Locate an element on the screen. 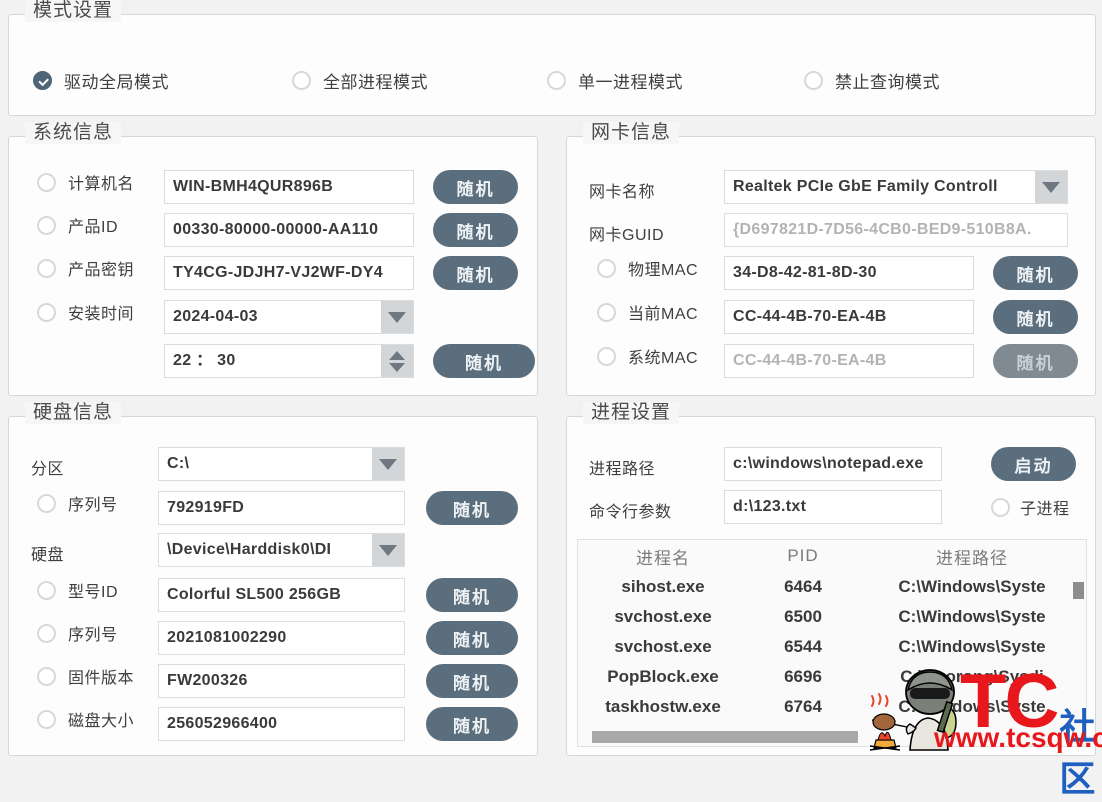 This screenshot has width=1102, height=802. table-row: svchost.exe 6544 C:\Windows\Syste is located at coordinates (832, 647).